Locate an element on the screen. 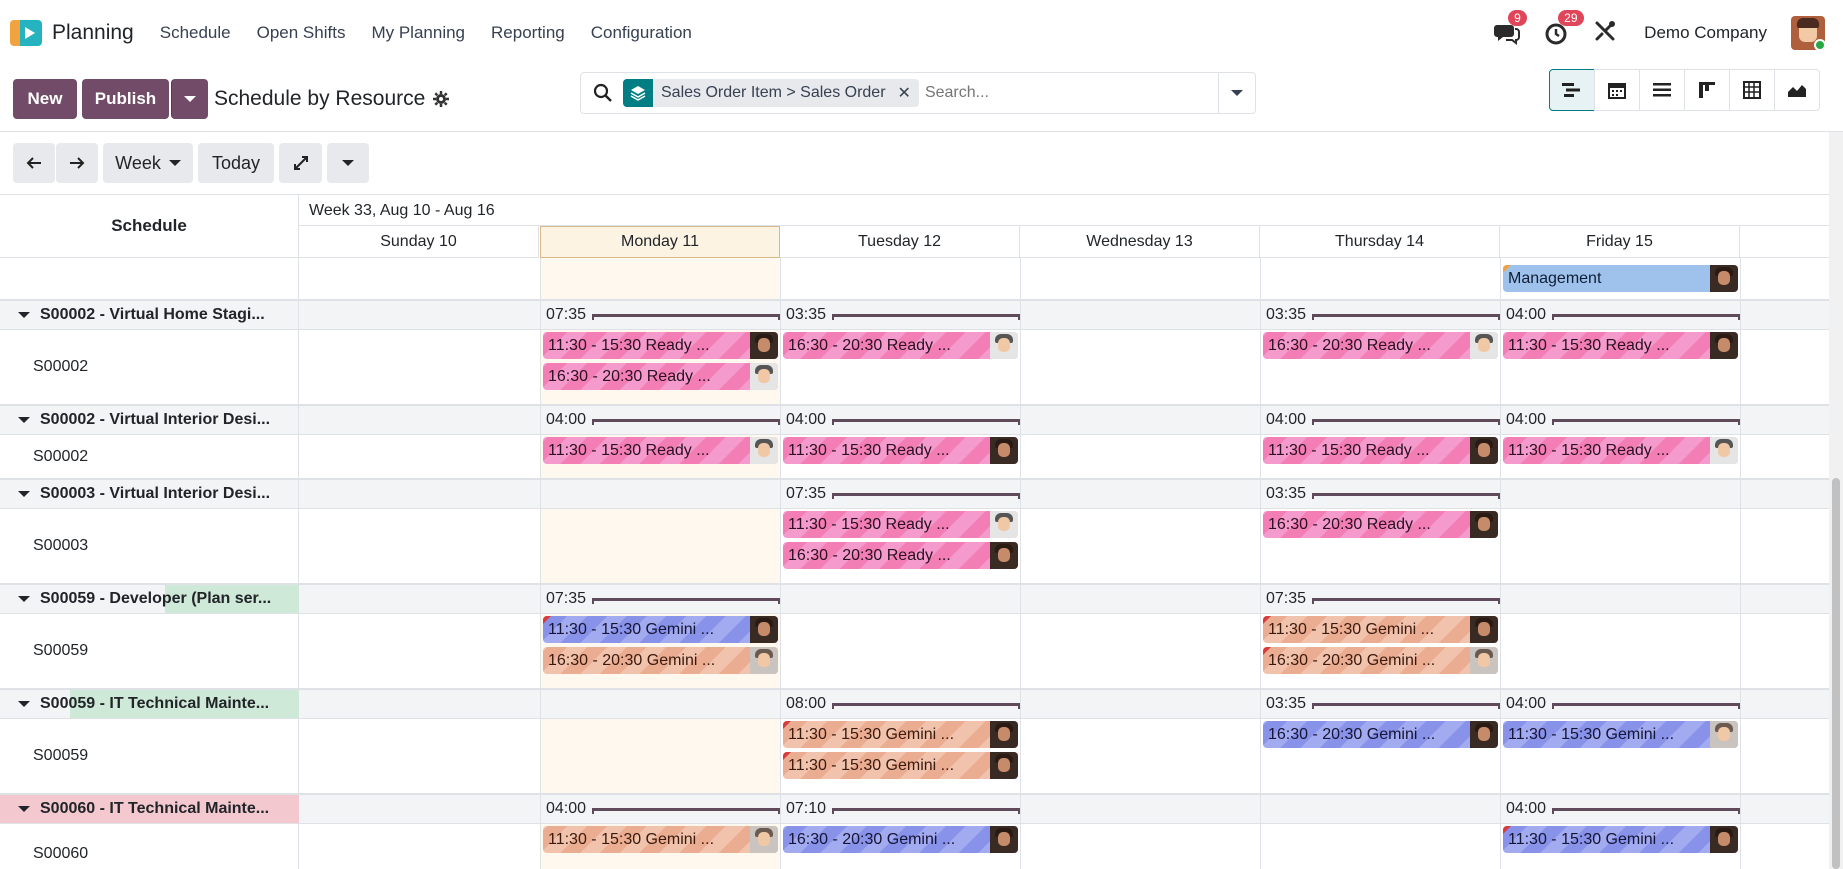 The width and height of the screenshot is (1843, 869). arrow-left-icon is located at coordinates (33, 163).